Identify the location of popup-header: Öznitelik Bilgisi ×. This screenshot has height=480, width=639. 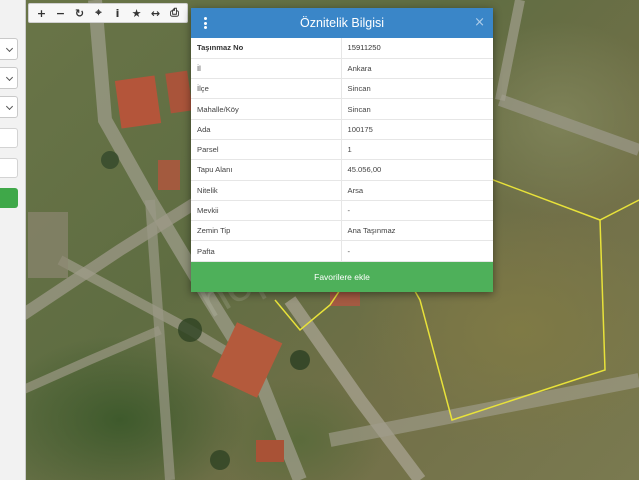
(342, 23).